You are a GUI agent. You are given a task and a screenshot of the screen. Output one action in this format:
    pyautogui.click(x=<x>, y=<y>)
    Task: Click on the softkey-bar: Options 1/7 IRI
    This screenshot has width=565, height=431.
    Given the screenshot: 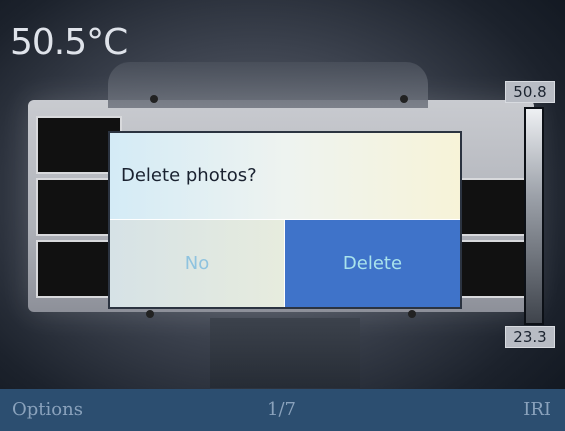 What is the action you would take?
    pyautogui.click(x=282, y=410)
    